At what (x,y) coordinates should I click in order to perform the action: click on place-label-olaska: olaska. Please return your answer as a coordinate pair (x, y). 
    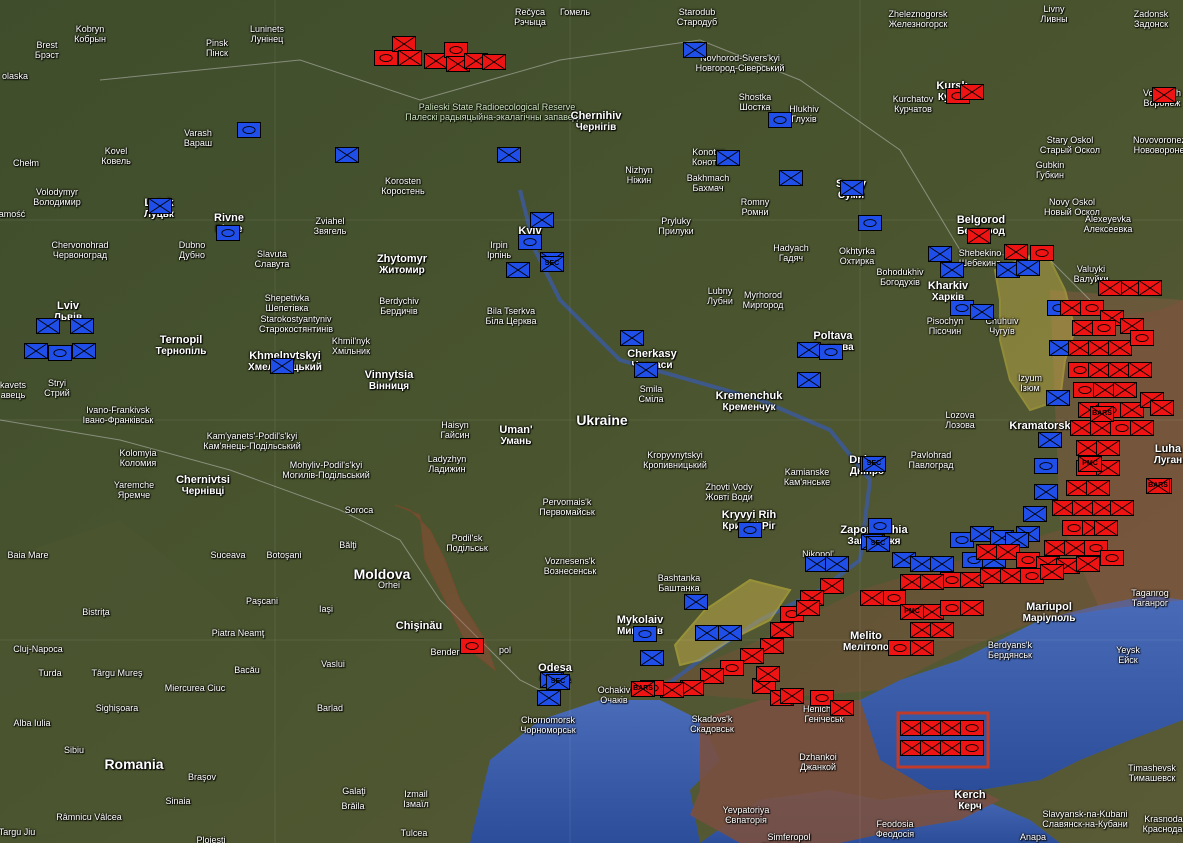
    Looking at the image, I should click on (15, 76).